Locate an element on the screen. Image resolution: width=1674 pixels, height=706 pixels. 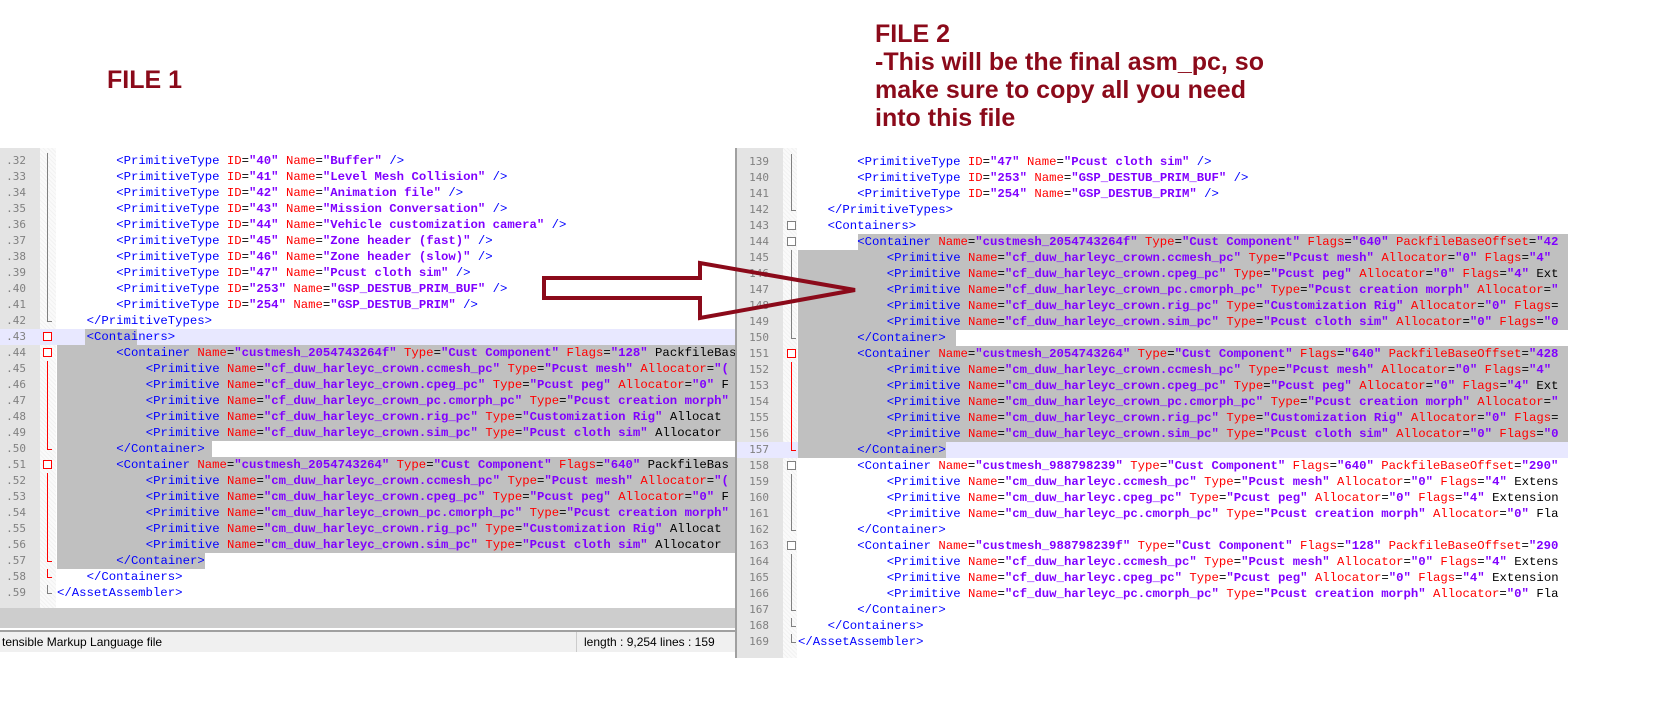
arrow-shape is located at coordinates (699, 290).